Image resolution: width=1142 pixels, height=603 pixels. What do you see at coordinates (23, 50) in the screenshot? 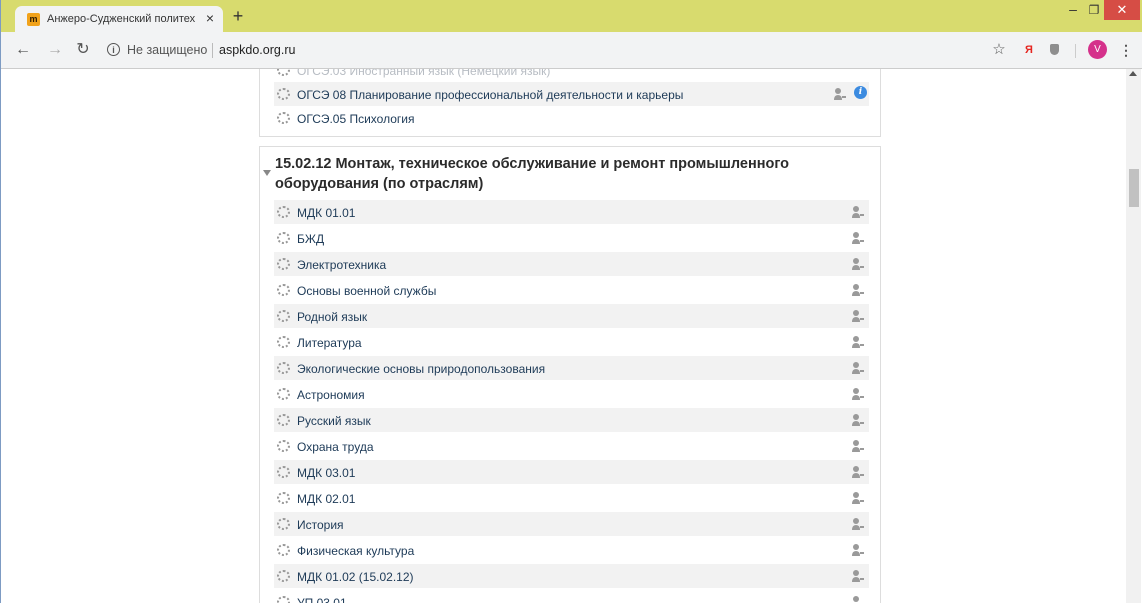
I see `back-arrow-icon: ←` at bounding box center [23, 50].